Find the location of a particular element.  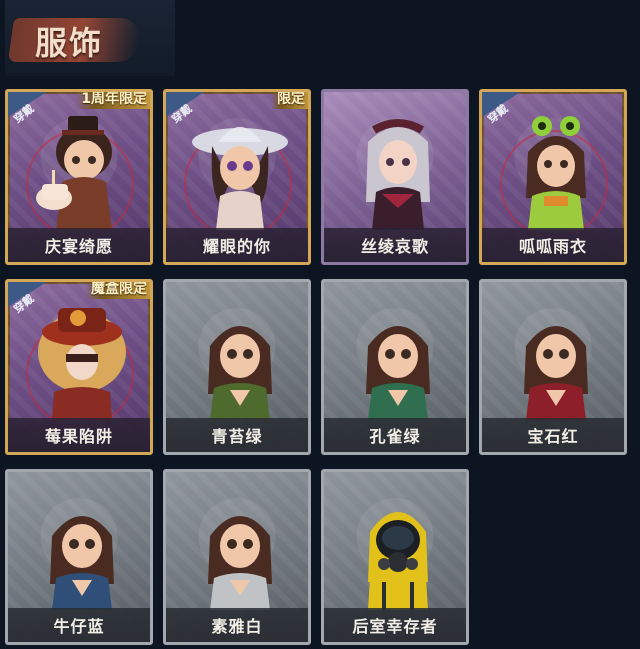

limited-tag: 1周年限定 is located at coordinates (112, 100).